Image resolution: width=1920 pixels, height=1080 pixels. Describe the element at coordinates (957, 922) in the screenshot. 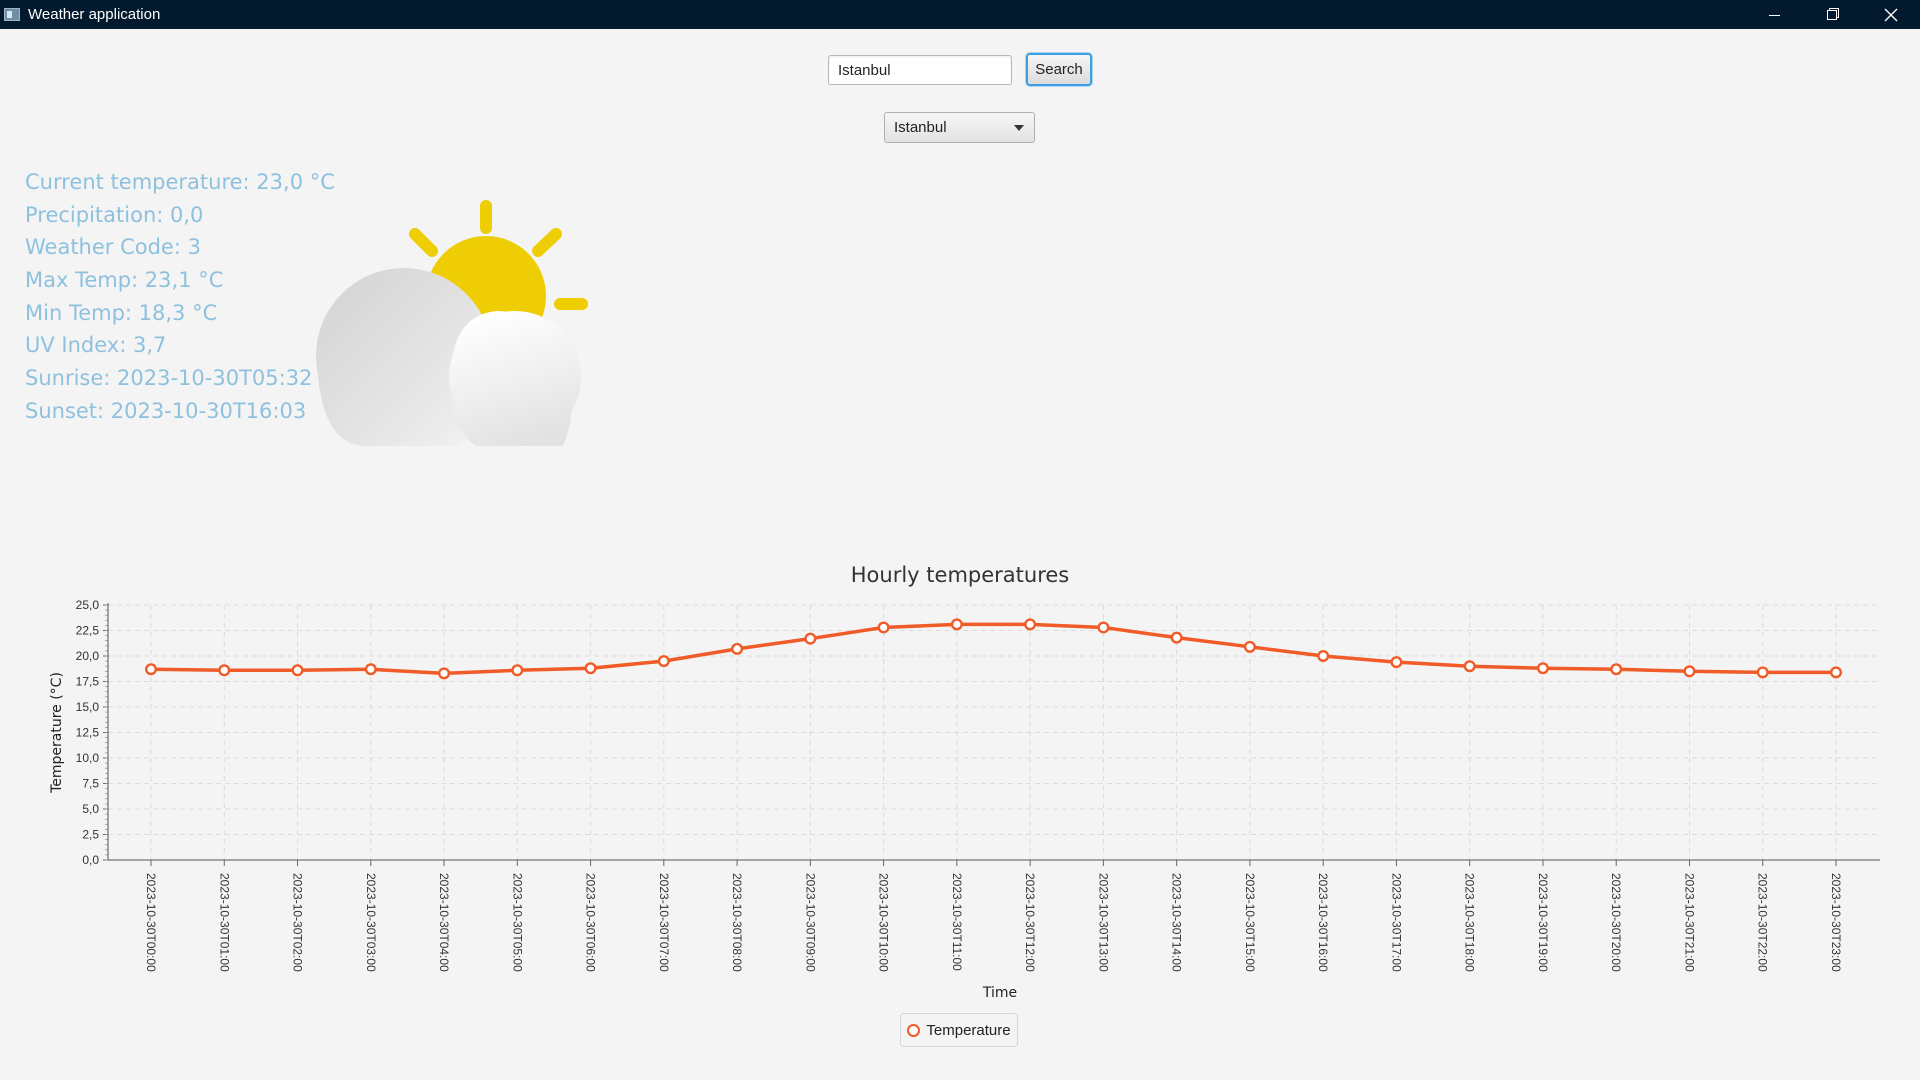

I see `x-tick-label: 2023-10-30T11:00` at that location.